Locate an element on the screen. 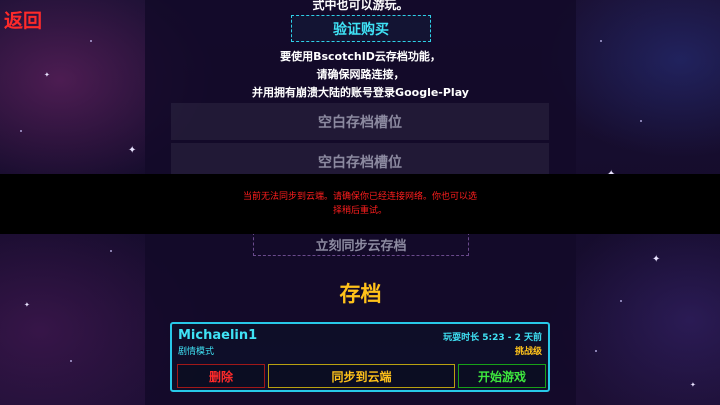  saves-heading: 存档 is located at coordinates (360, 294).